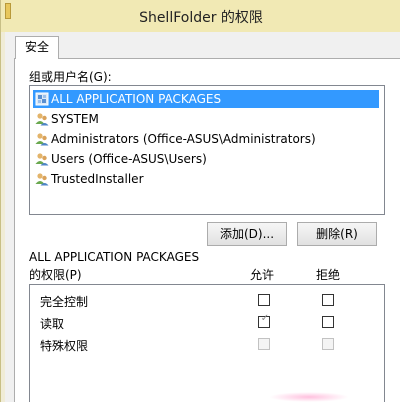 The image size is (400, 402). What do you see at coordinates (75, 119) in the screenshot?
I see `list-item-label: SYSTEM` at bounding box center [75, 119].